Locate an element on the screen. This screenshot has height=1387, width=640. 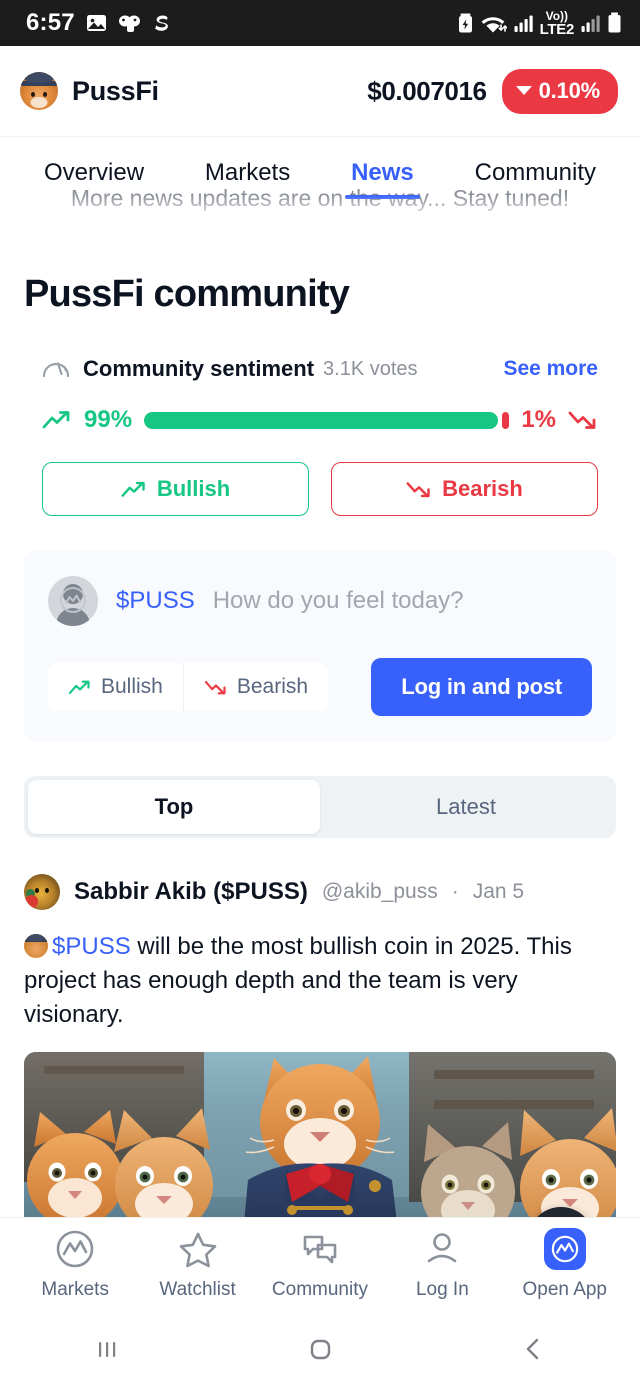
nav-label-watchlist: Watchlist is located at coordinates (197, 1289).